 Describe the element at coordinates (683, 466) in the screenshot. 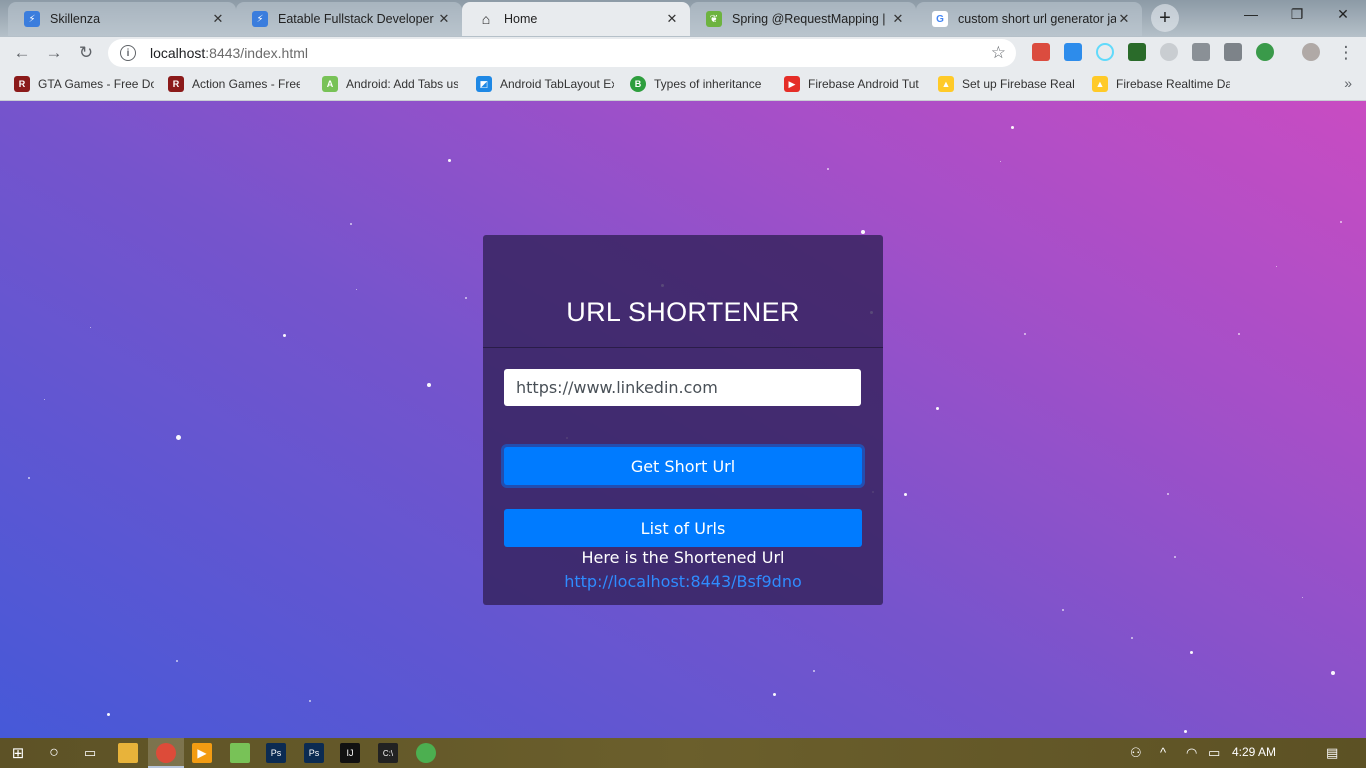

I see `get-short-url-button: Get Short Url` at that location.